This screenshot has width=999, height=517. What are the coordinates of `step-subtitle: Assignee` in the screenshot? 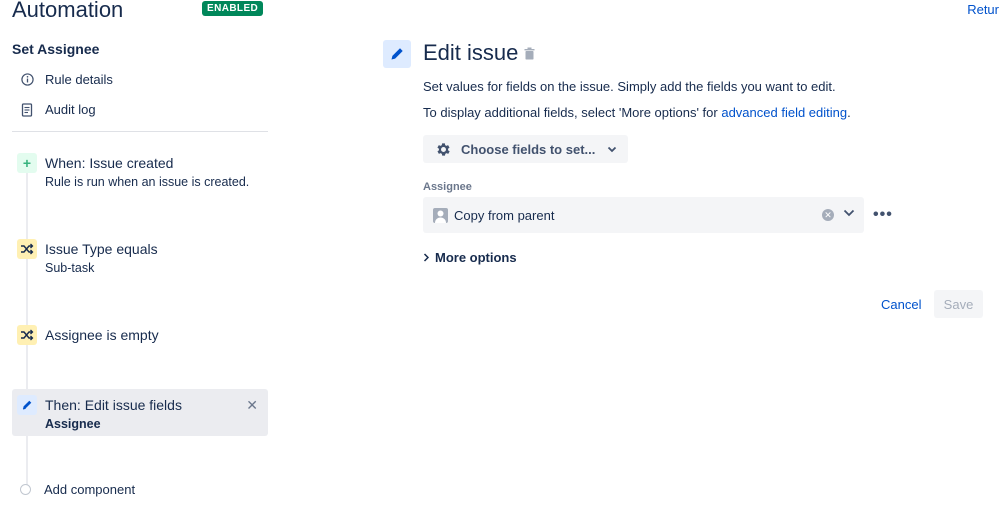 It's located at (73, 424).